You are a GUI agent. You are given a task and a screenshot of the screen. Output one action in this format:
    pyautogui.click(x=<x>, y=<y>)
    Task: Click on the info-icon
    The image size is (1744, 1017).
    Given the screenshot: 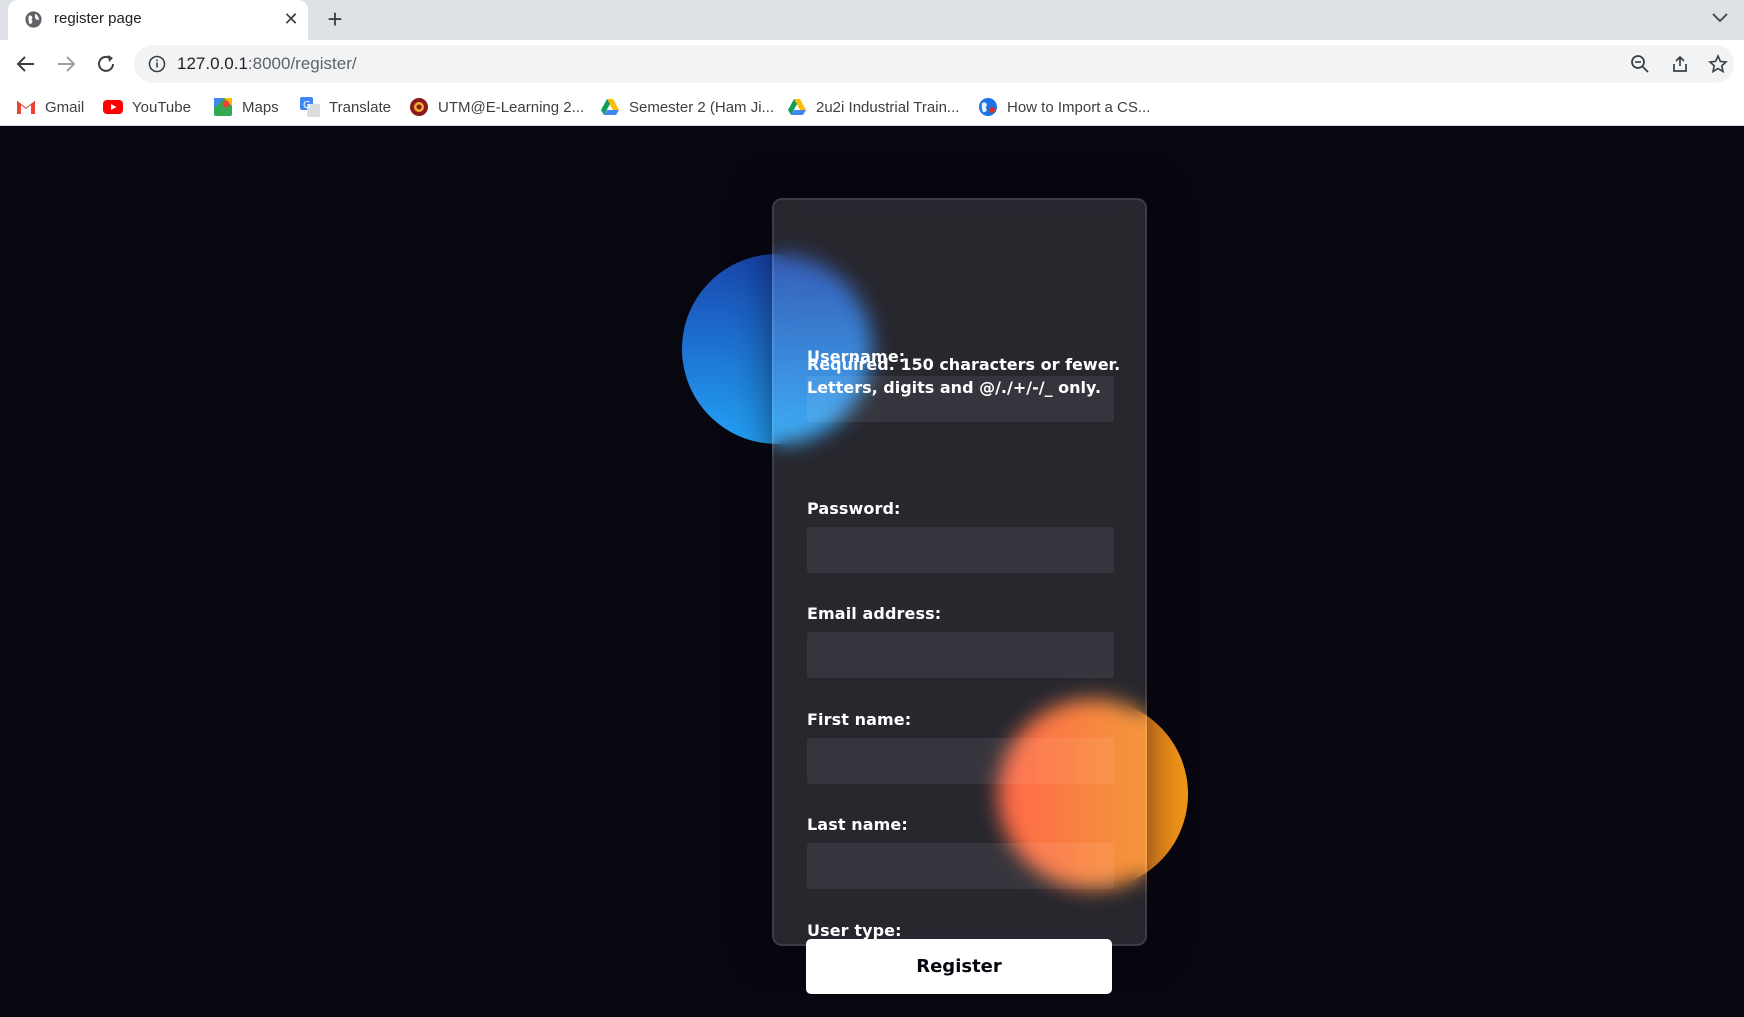 What is the action you would take?
    pyautogui.click(x=157, y=64)
    